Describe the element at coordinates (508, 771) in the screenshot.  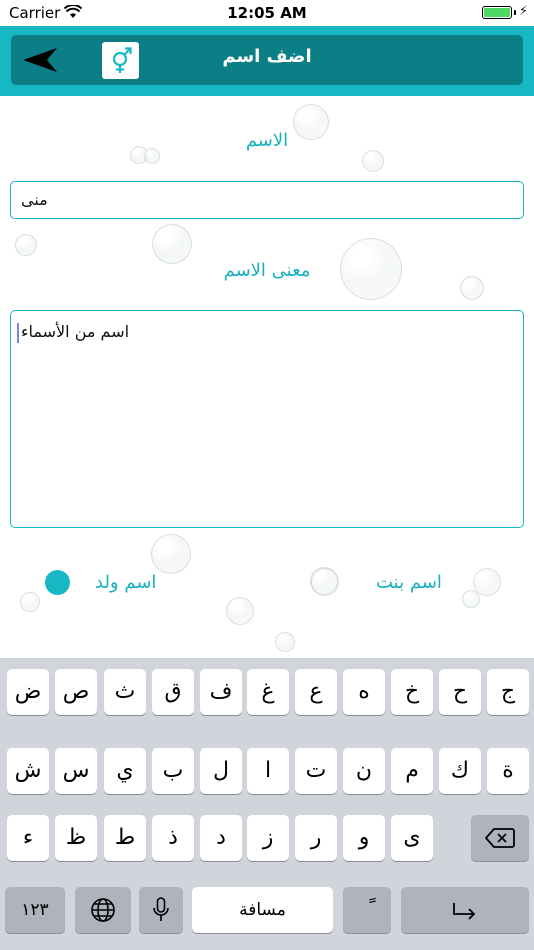
I see `key: ة` at that location.